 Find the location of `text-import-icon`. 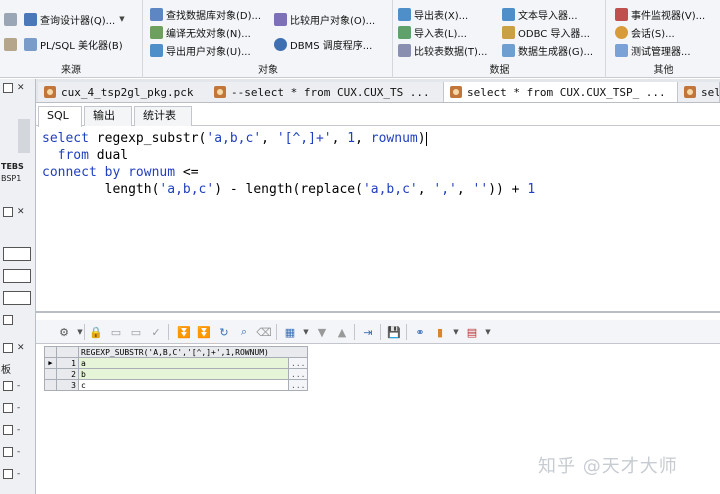

text-import-icon is located at coordinates (508, 14).